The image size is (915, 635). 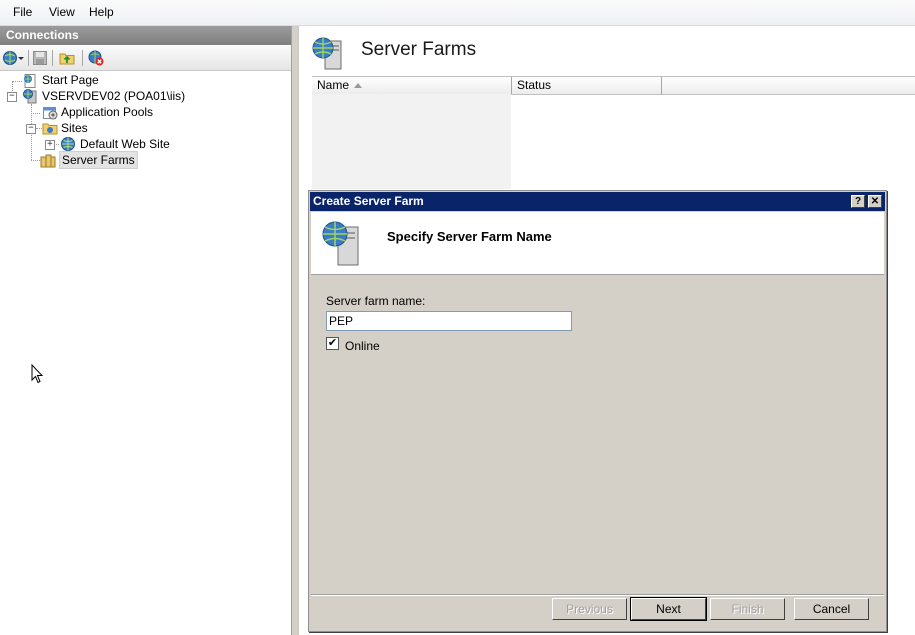 I want to click on server-farms-header-icon, so click(x=327, y=53).